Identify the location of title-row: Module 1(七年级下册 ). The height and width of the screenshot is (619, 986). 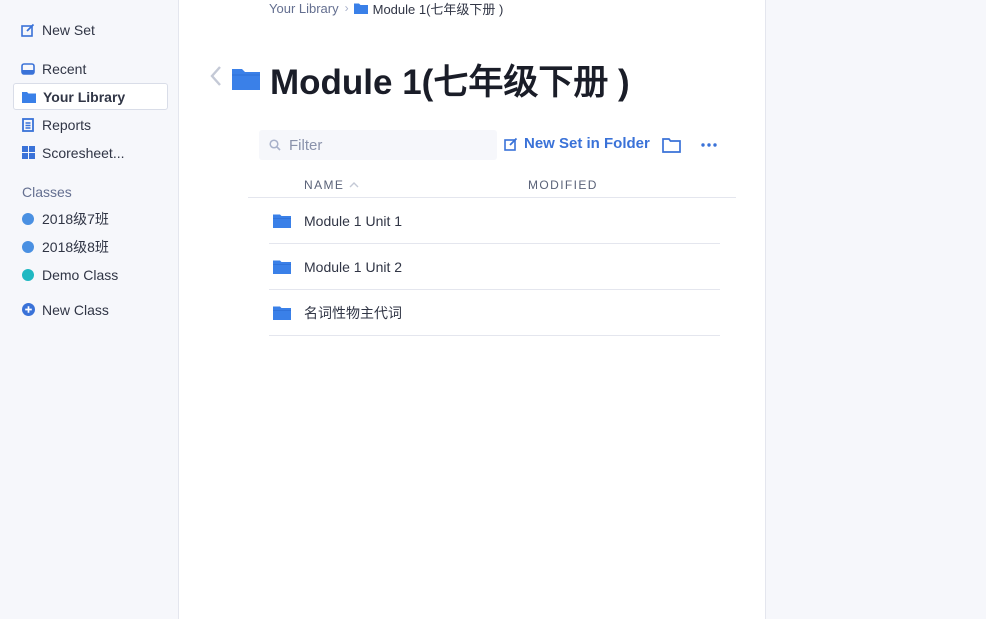
(419, 79).